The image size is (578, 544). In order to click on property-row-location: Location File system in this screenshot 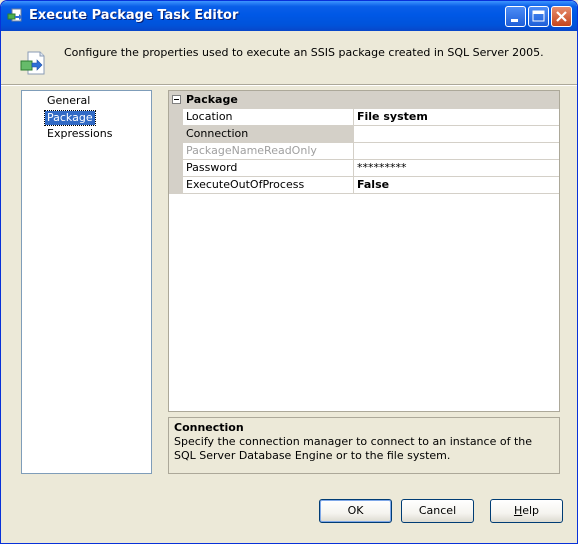, I will do `click(371, 117)`.